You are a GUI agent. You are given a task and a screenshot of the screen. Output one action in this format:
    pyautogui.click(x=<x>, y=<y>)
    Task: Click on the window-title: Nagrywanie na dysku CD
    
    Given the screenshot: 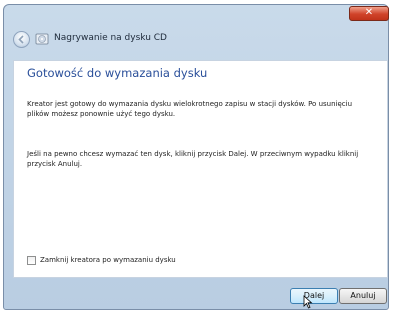 What is the action you would take?
    pyautogui.click(x=110, y=38)
    